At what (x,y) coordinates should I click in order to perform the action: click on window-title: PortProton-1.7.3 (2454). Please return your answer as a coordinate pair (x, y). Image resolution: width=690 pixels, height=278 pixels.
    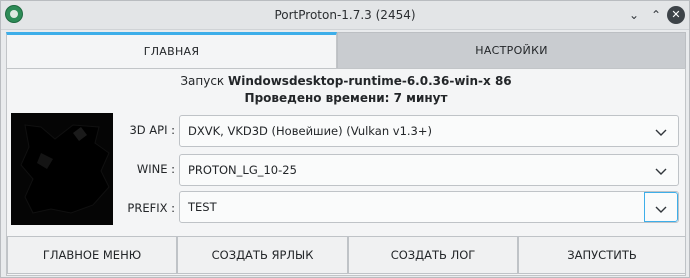
    Looking at the image, I should click on (345, 15).